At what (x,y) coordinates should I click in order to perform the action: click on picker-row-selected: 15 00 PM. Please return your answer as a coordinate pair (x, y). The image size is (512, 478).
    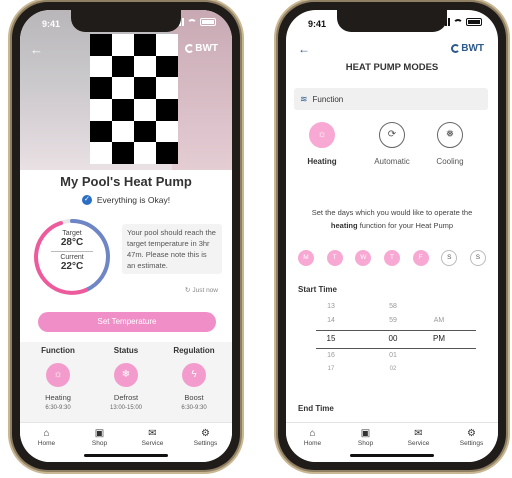
    Looking at the image, I should click on (396, 340).